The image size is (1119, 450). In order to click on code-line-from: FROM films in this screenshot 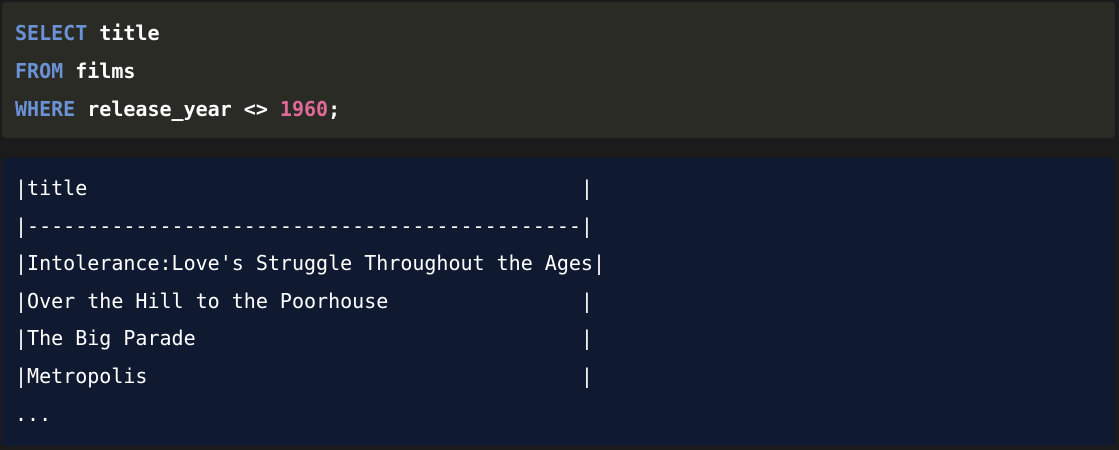, I will do `click(565, 76)`.